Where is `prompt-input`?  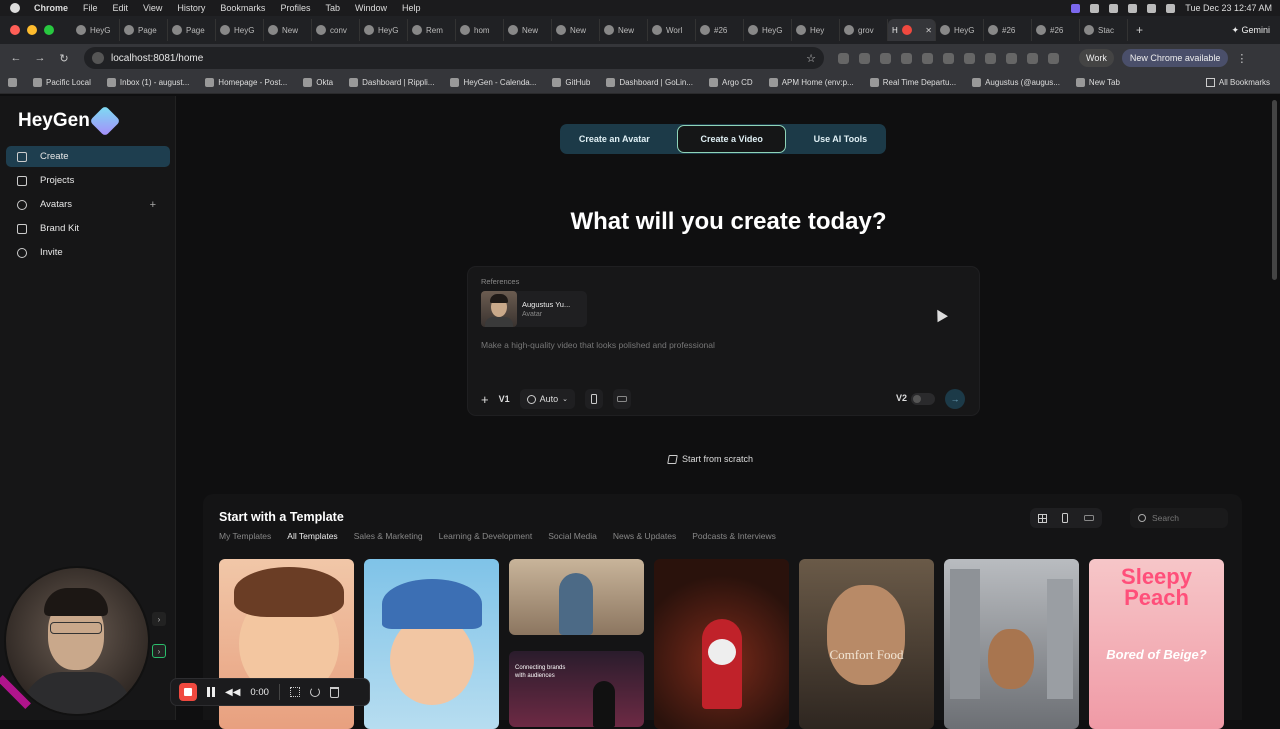 prompt-input is located at coordinates (721, 345).